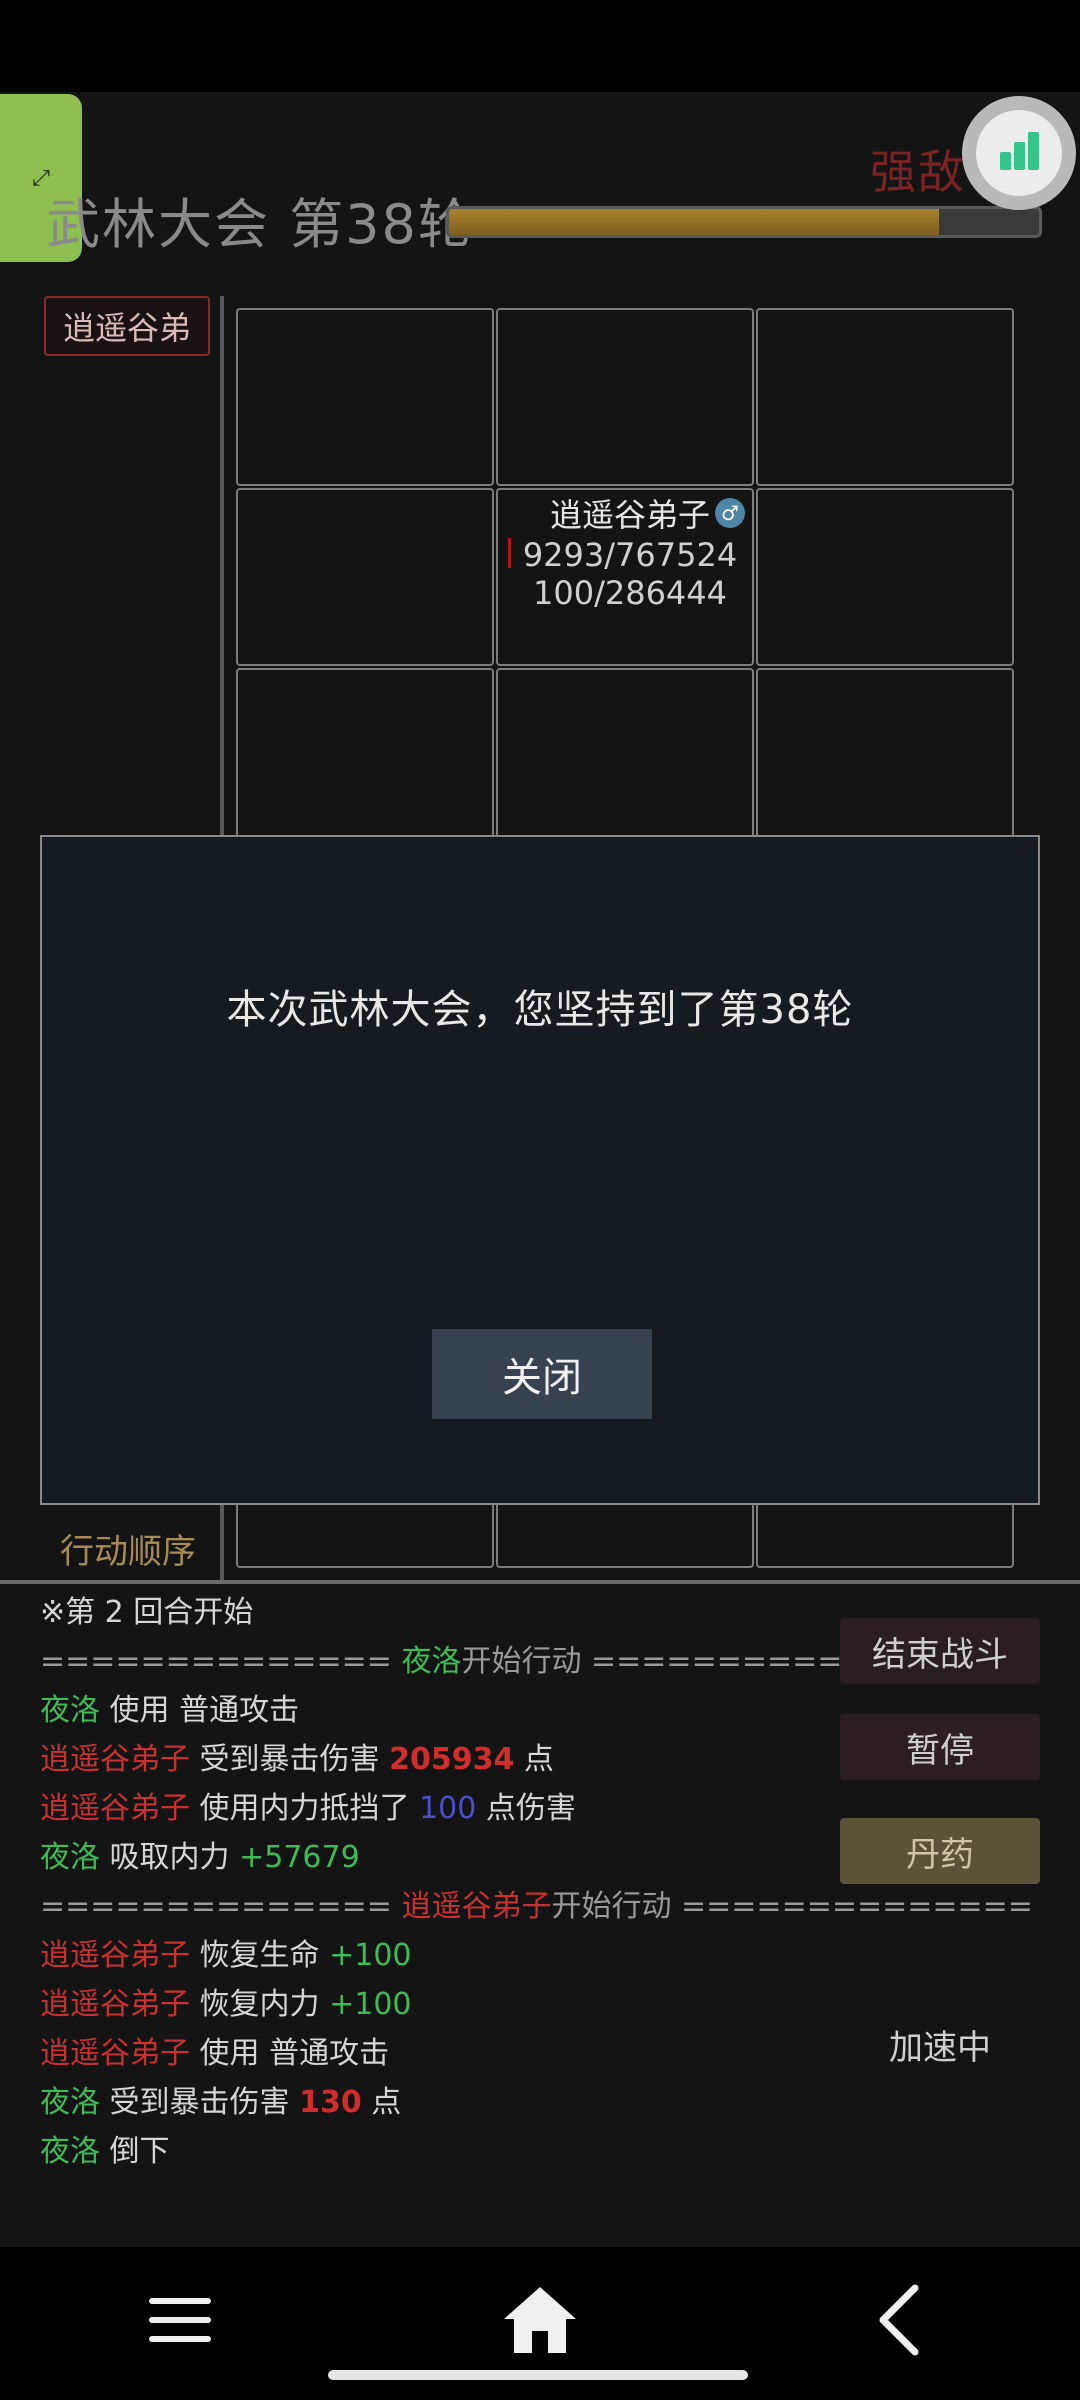 This screenshot has height=2400, width=1080. Describe the element at coordinates (127, 326) in the screenshot. I see `side-tag: 逍遥谷弟` at that location.